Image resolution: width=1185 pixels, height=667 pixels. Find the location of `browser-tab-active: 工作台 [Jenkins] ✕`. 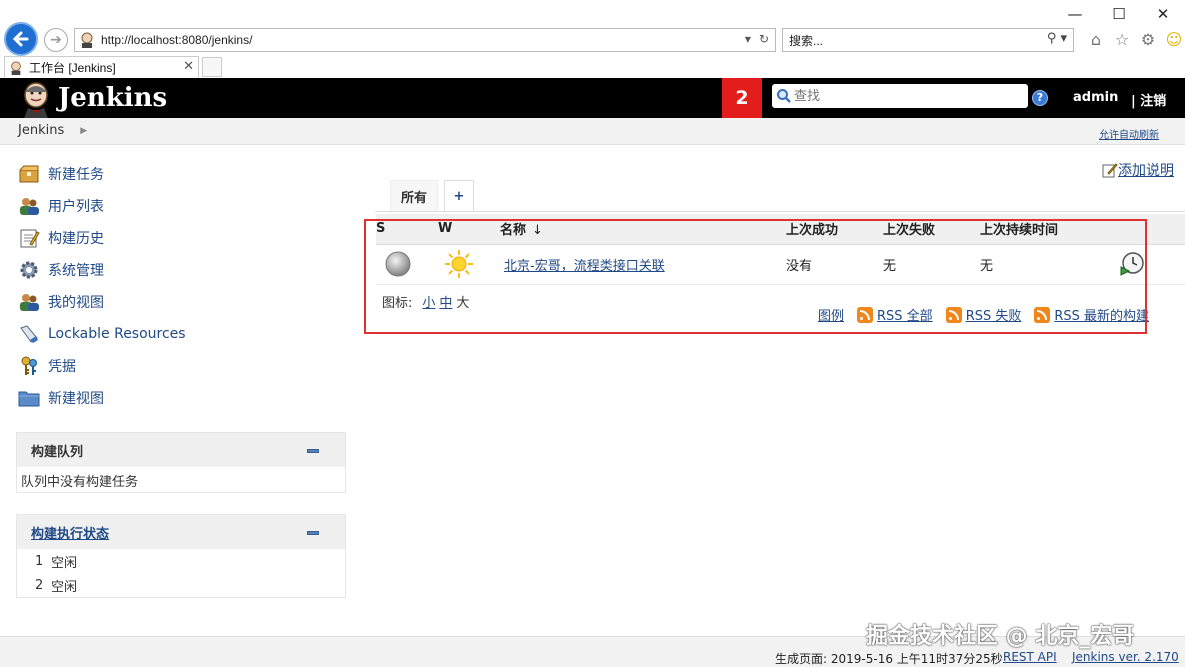

browser-tab-active: 工作台 [Jenkins] ✕ is located at coordinates (101, 67).